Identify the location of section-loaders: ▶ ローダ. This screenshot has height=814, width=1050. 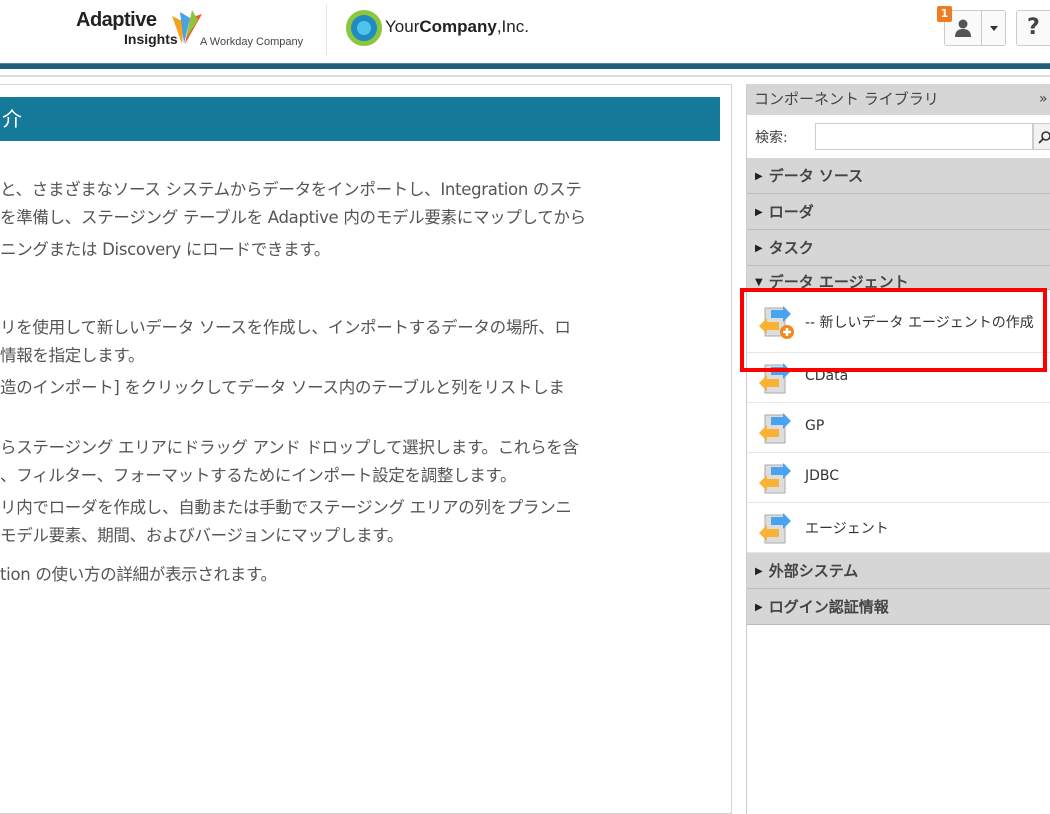
(898, 212).